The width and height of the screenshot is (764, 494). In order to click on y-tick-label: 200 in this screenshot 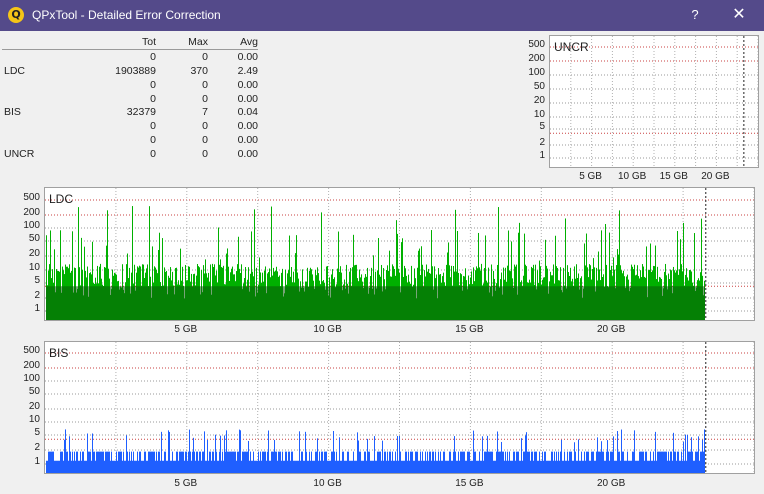, I will do `click(31, 365)`.